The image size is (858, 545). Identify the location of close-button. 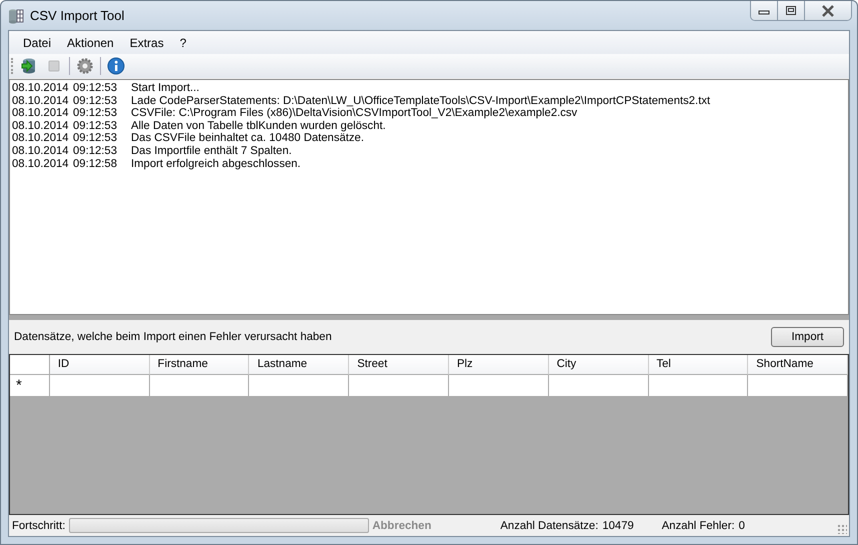
(828, 10).